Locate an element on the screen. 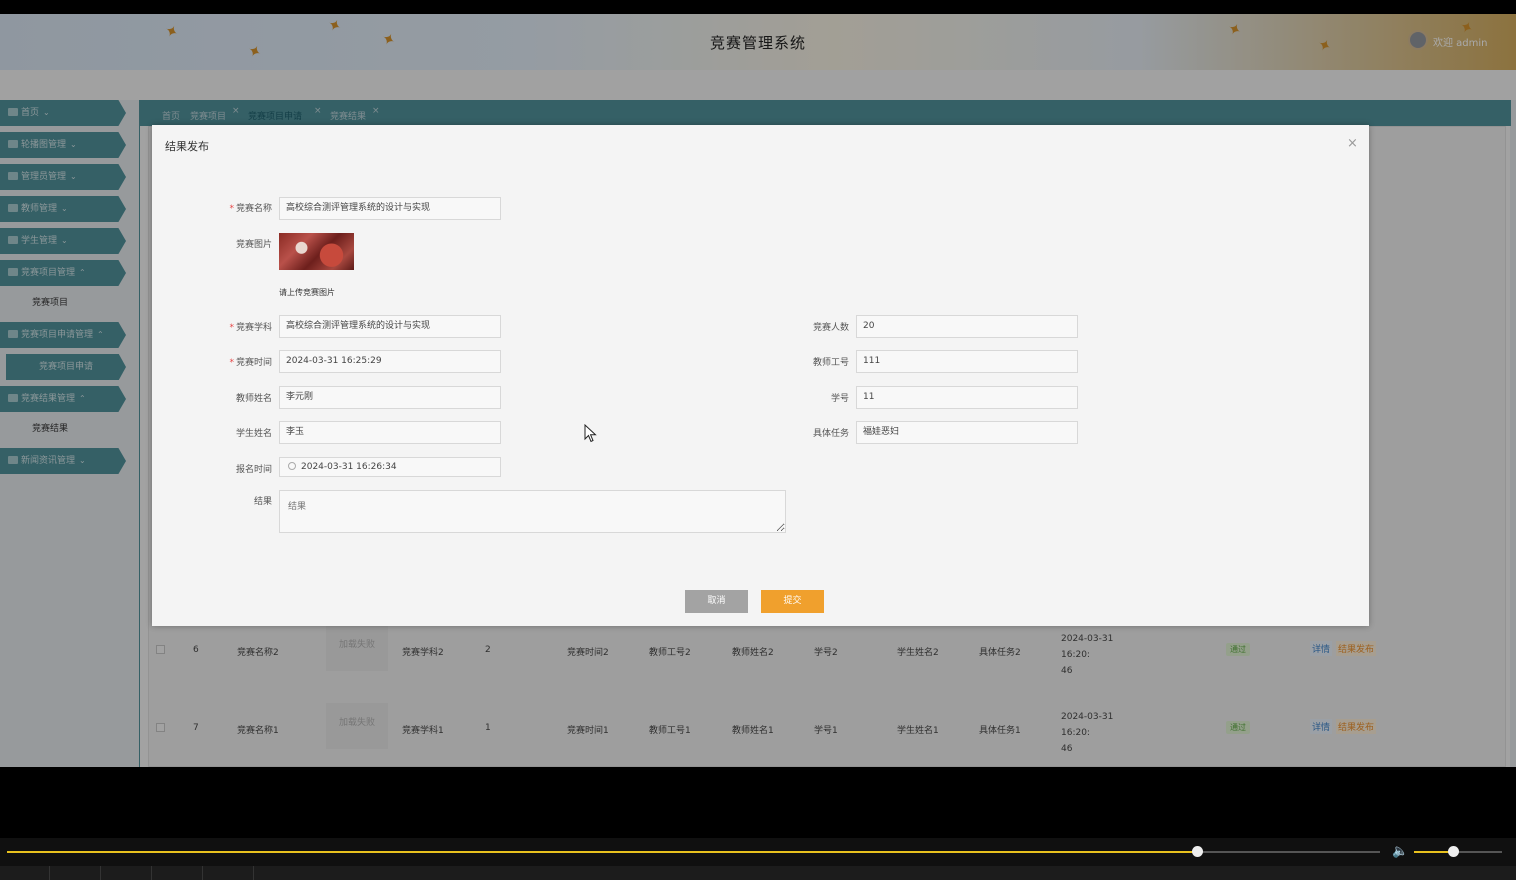  subject-field: 高校综合测评管理系统的设计与实现 is located at coordinates (390, 326).